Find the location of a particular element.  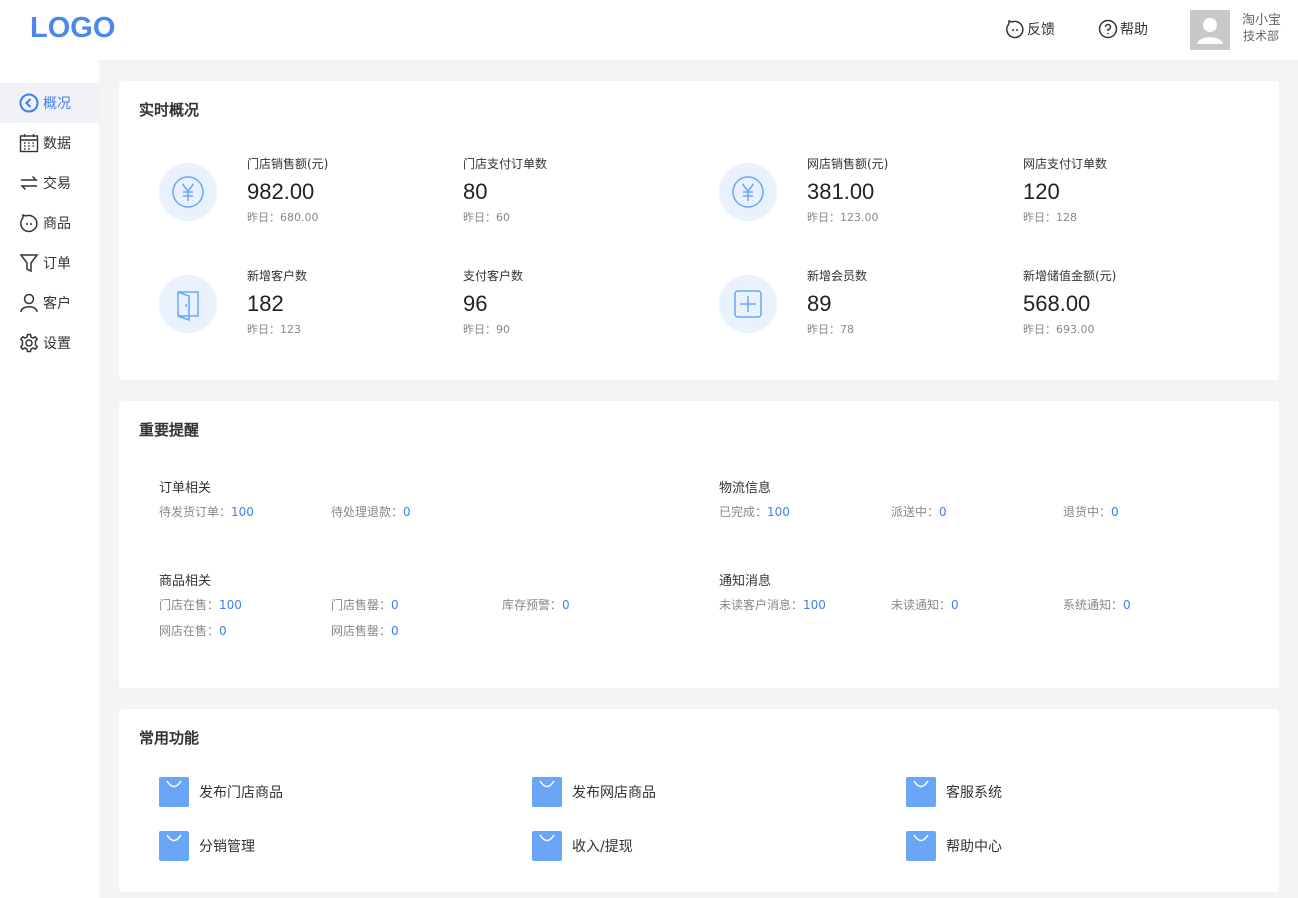

user-icon is located at coordinates (29, 303).